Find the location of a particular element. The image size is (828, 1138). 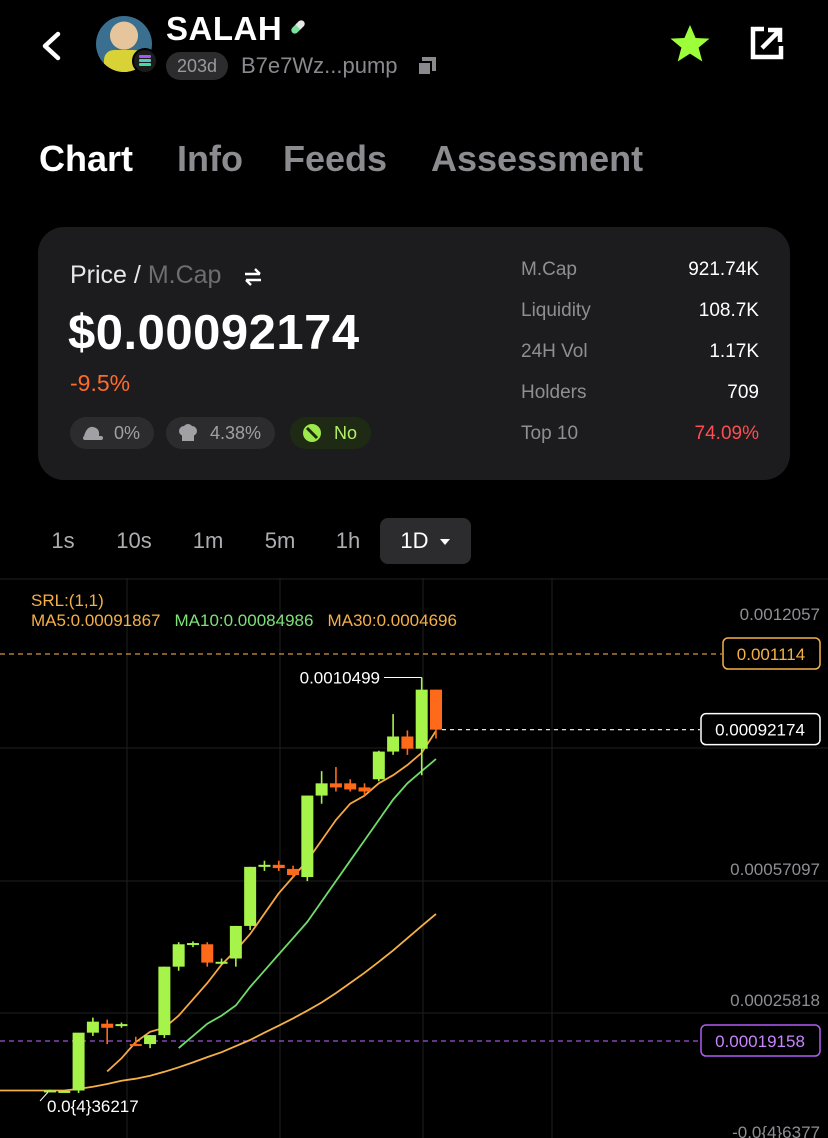

stat-row-top10: Top 10 74.09% is located at coordinates (640, 433).